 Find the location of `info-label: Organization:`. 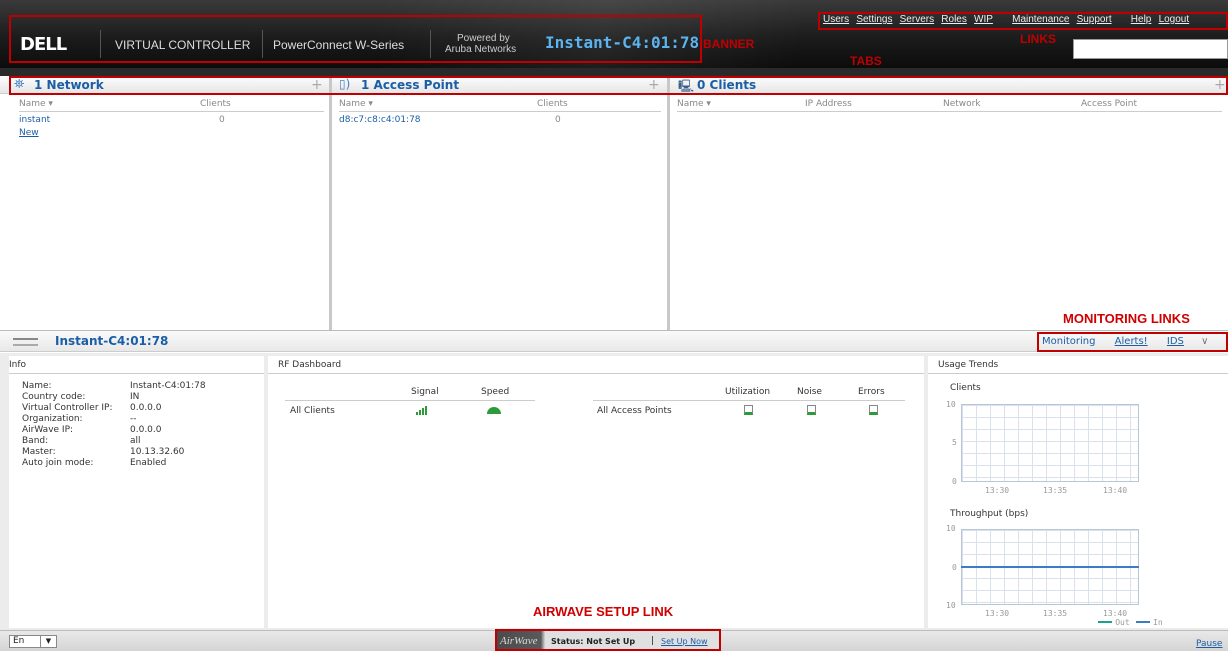

info-label: Organization: is located at coordinates (52, 419).